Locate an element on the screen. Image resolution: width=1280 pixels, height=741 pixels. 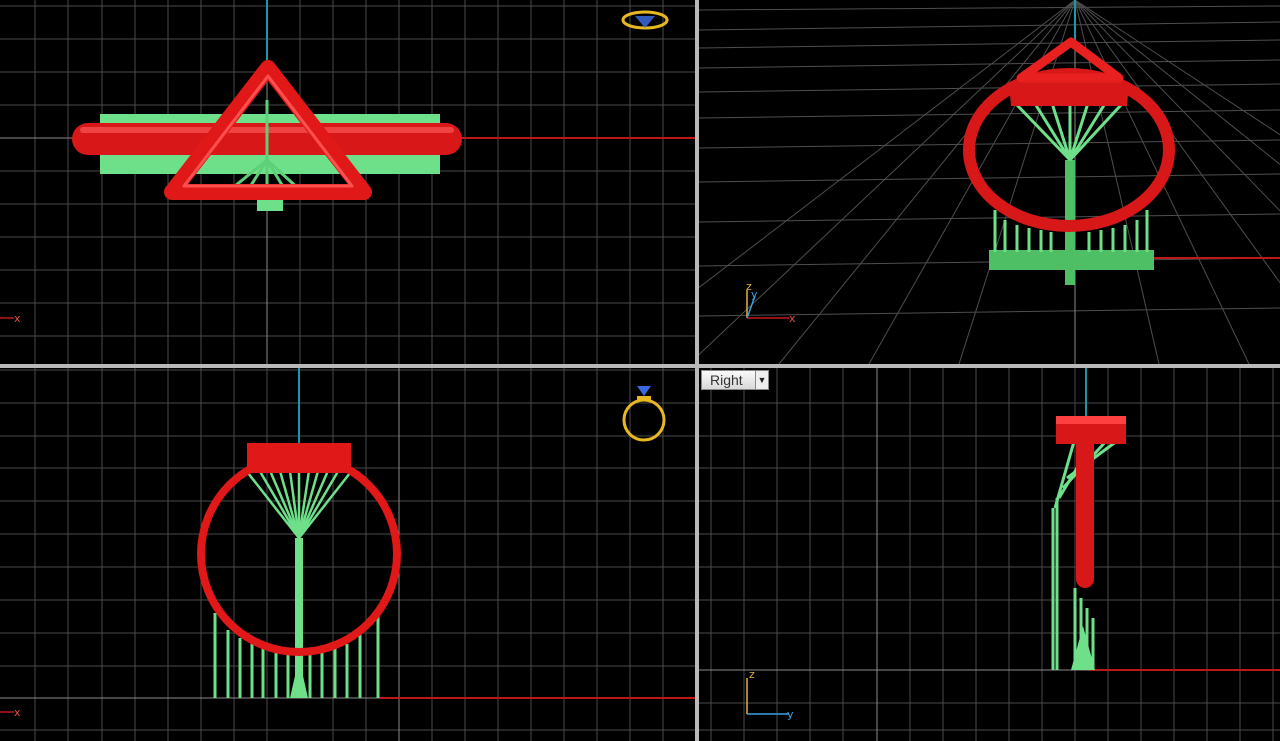
viewport-splitter-horizontal is located at coordinates (640, 366).